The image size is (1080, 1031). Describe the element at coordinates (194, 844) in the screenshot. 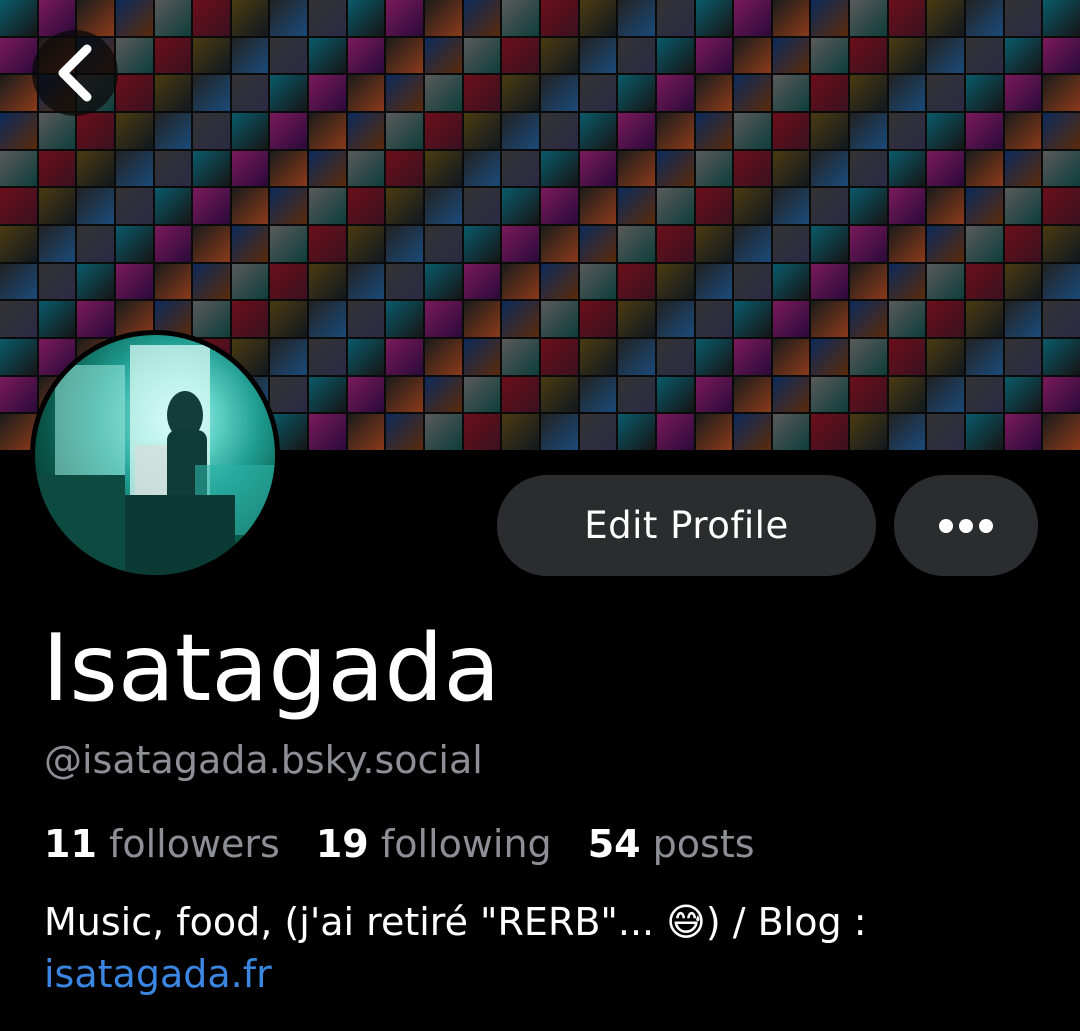

I see `followers-label: followers` at that location.